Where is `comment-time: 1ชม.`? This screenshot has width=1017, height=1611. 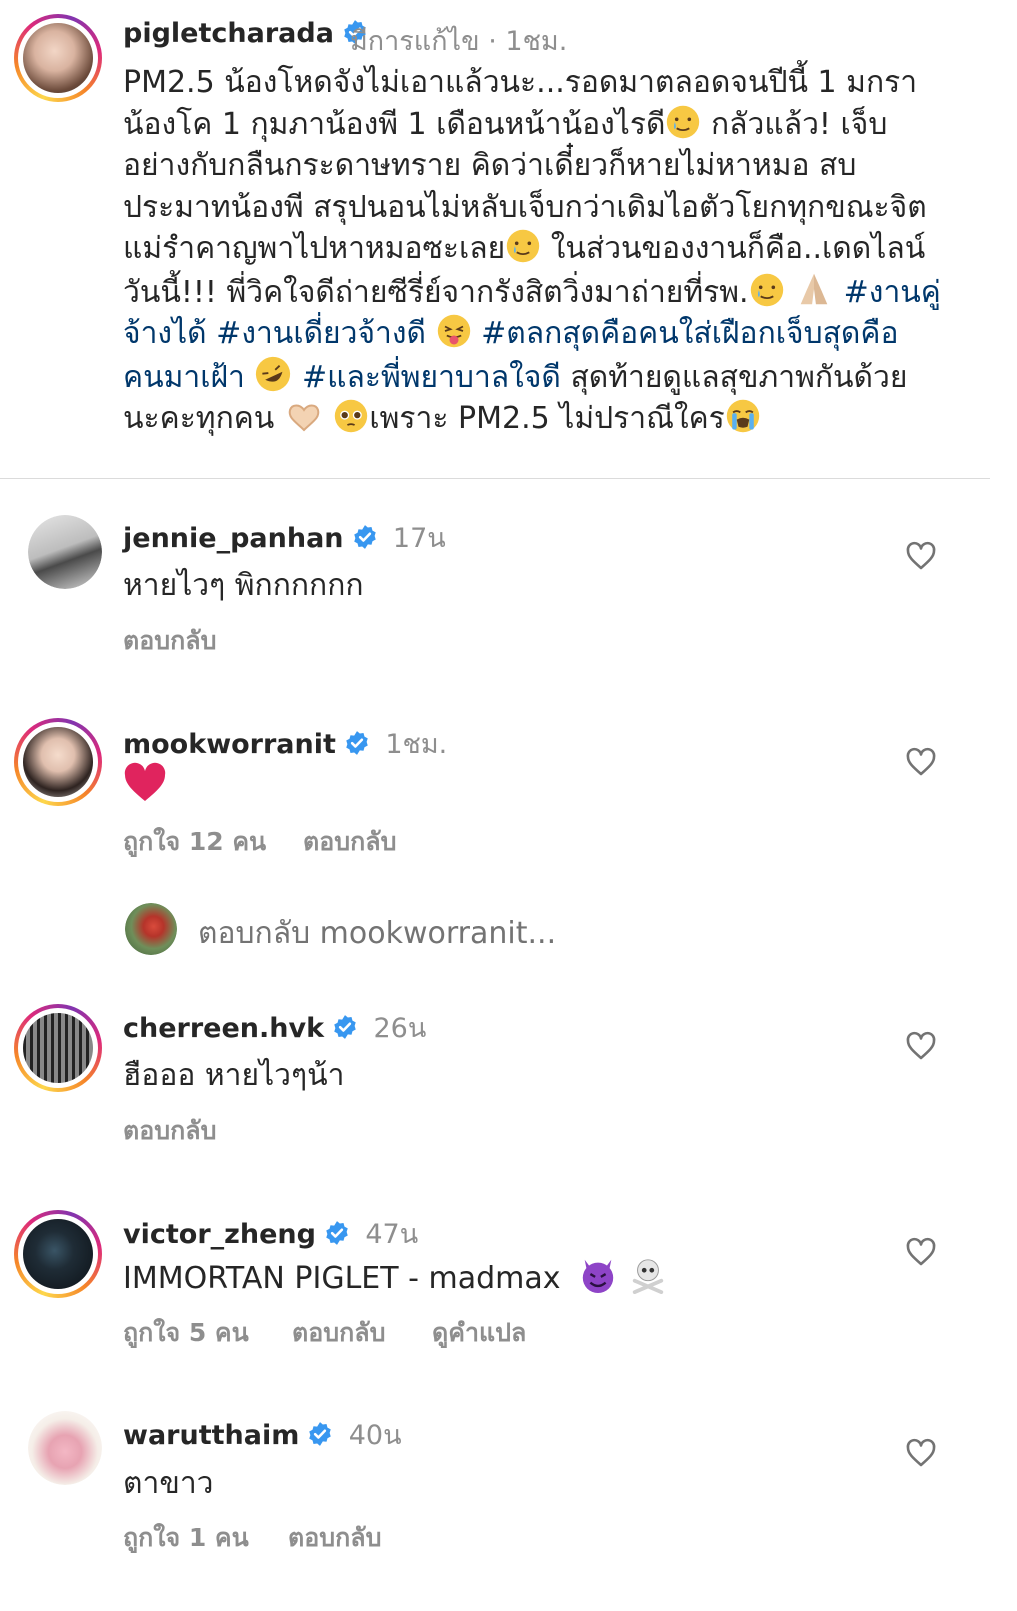 comment-time: 1ชม. is located at coordinates (416, 744).